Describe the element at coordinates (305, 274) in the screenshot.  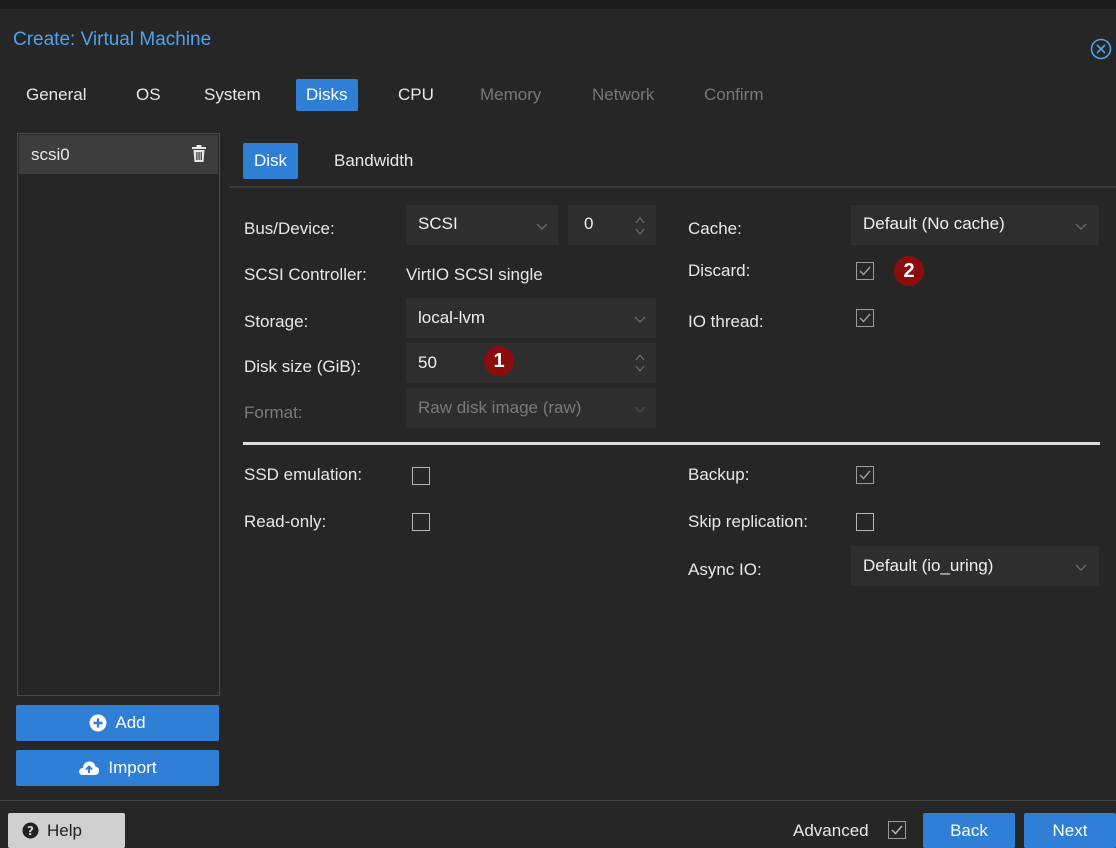
I see `scsi-controller-label: SCSI Controller:` at that location.